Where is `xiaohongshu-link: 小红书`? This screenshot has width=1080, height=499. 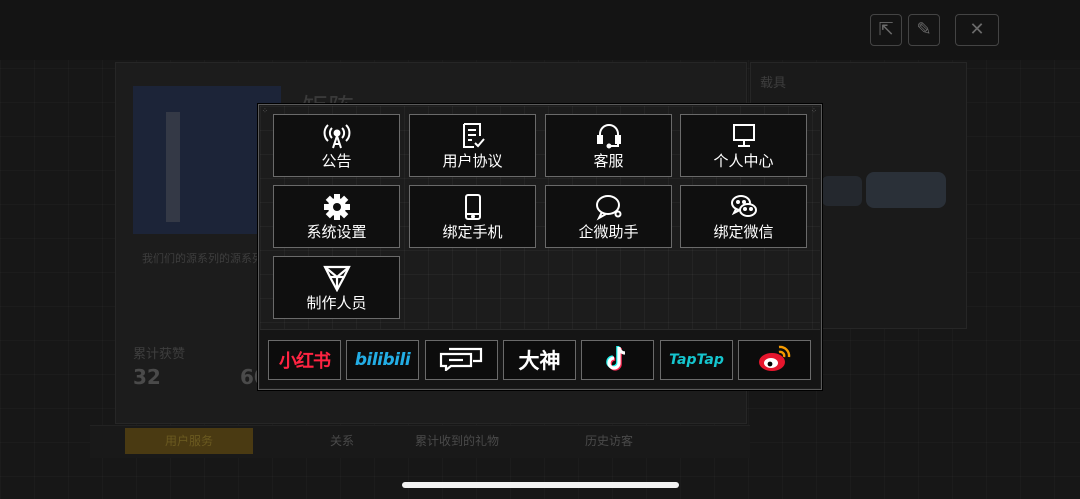 xiaohongshu-link: 小红书 is located at coordinates (304, 360).